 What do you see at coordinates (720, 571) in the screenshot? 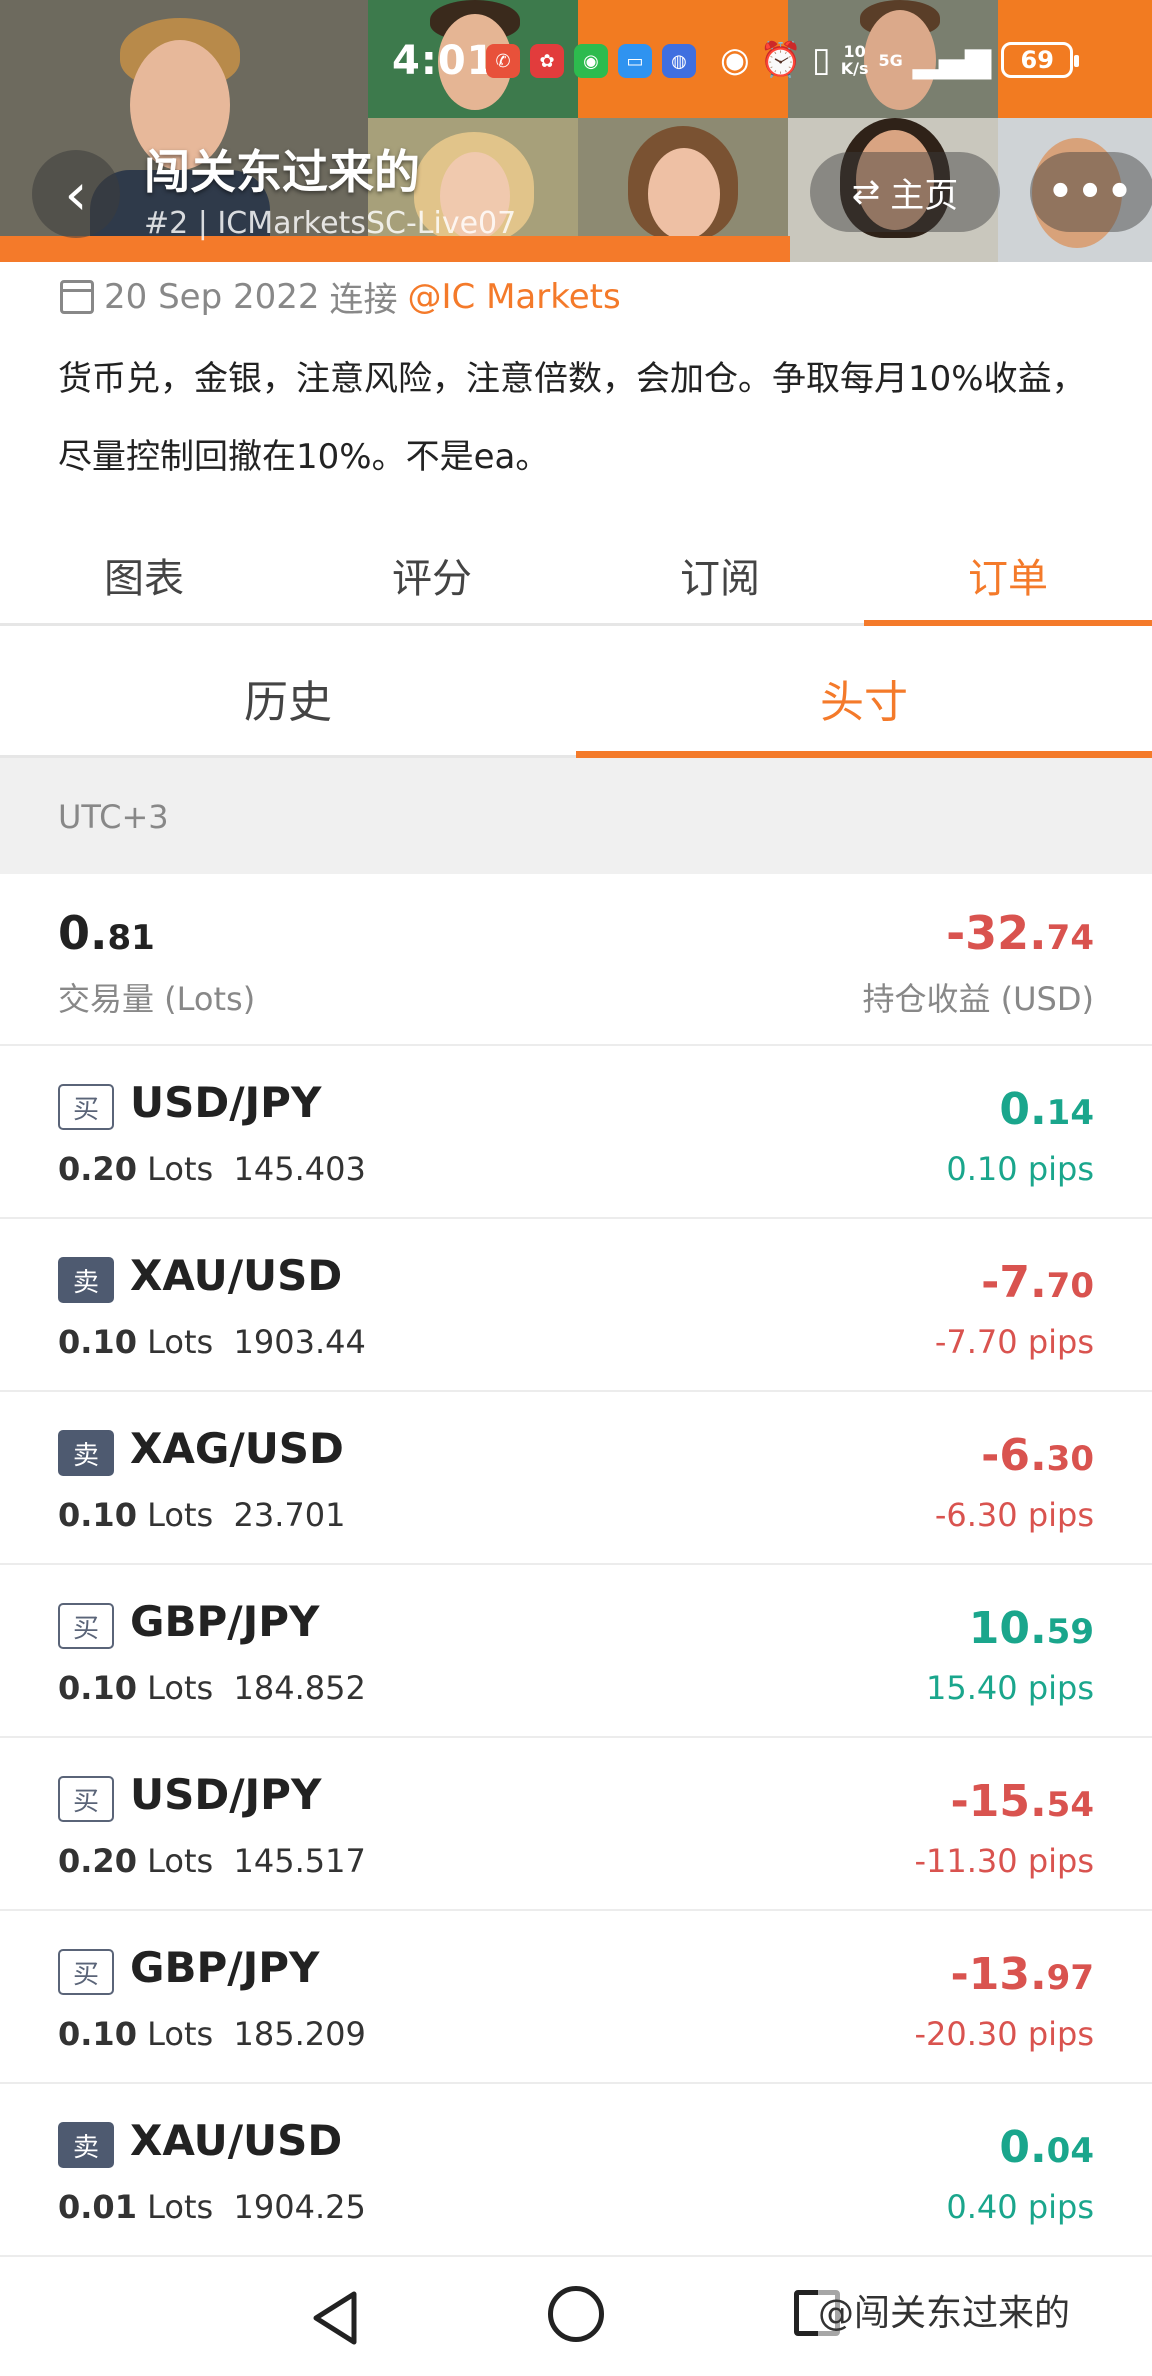
I see `tab-subscribe: 订阅` at bounding box center [720, 571].